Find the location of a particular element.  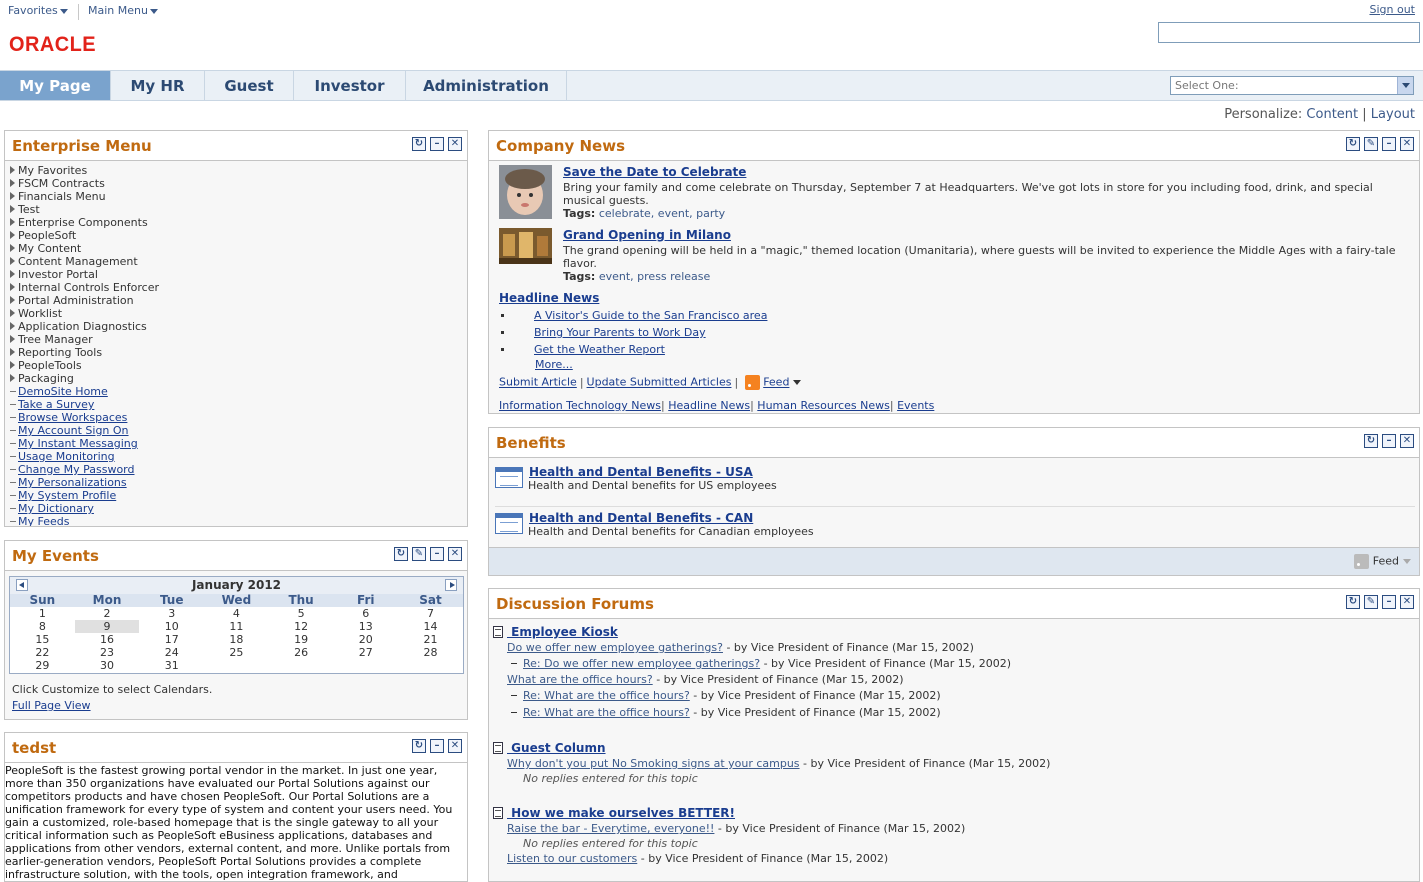

calendar-day: 11 is located at coordinates (236, 626).